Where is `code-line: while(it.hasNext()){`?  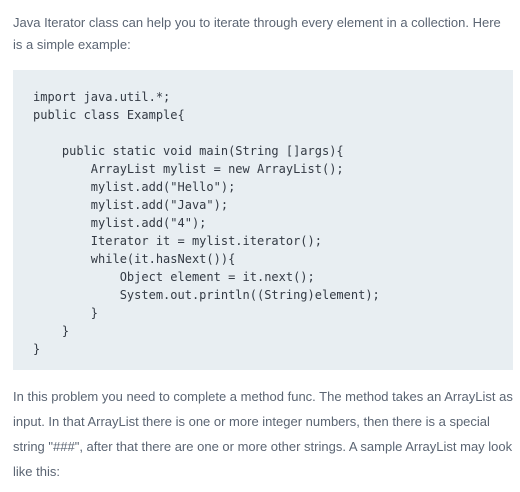
code-line: while(it.hasNext()){ is located at coordinates (134, 259).